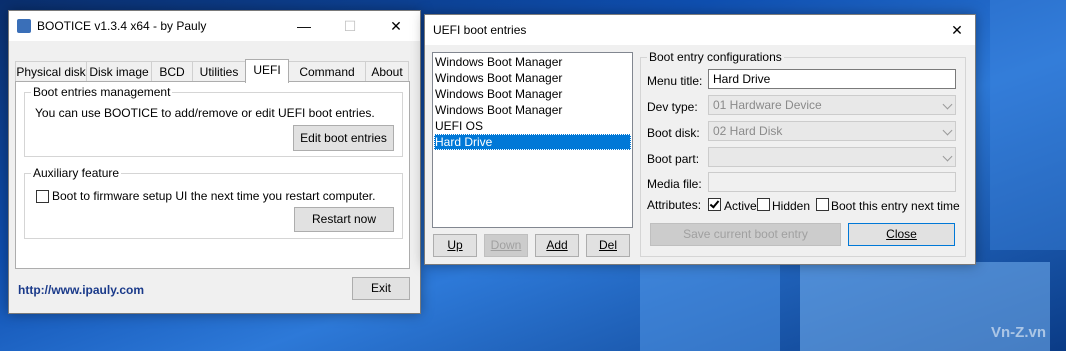 The height and width of the screenshot is (351, 1066). I want to click on up-button: Up, so click(455, 245).